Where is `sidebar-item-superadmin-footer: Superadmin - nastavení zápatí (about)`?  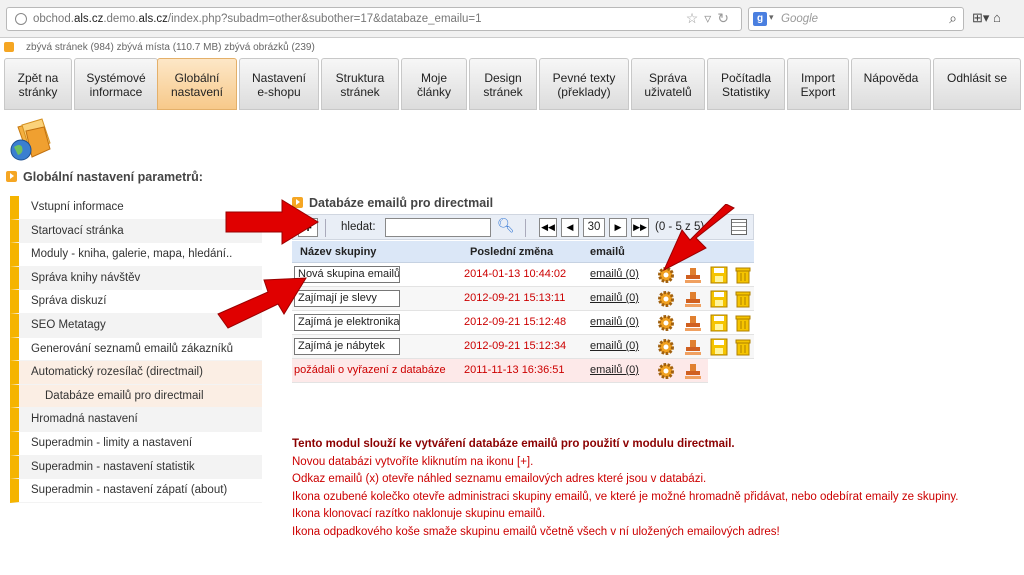
sidebar-item-superadmin-footer: Superadmin - nastavení zápatí (about) is located at coordinates (136, 491).